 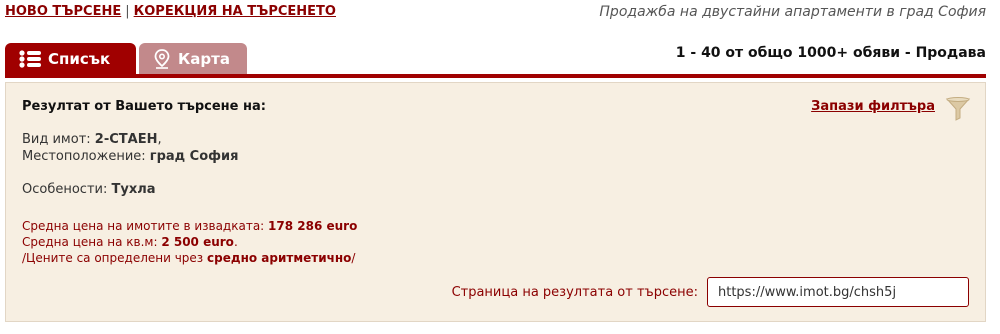 I want to click on save-filters-link: Запази филтъра, so click(x=873, y=106).